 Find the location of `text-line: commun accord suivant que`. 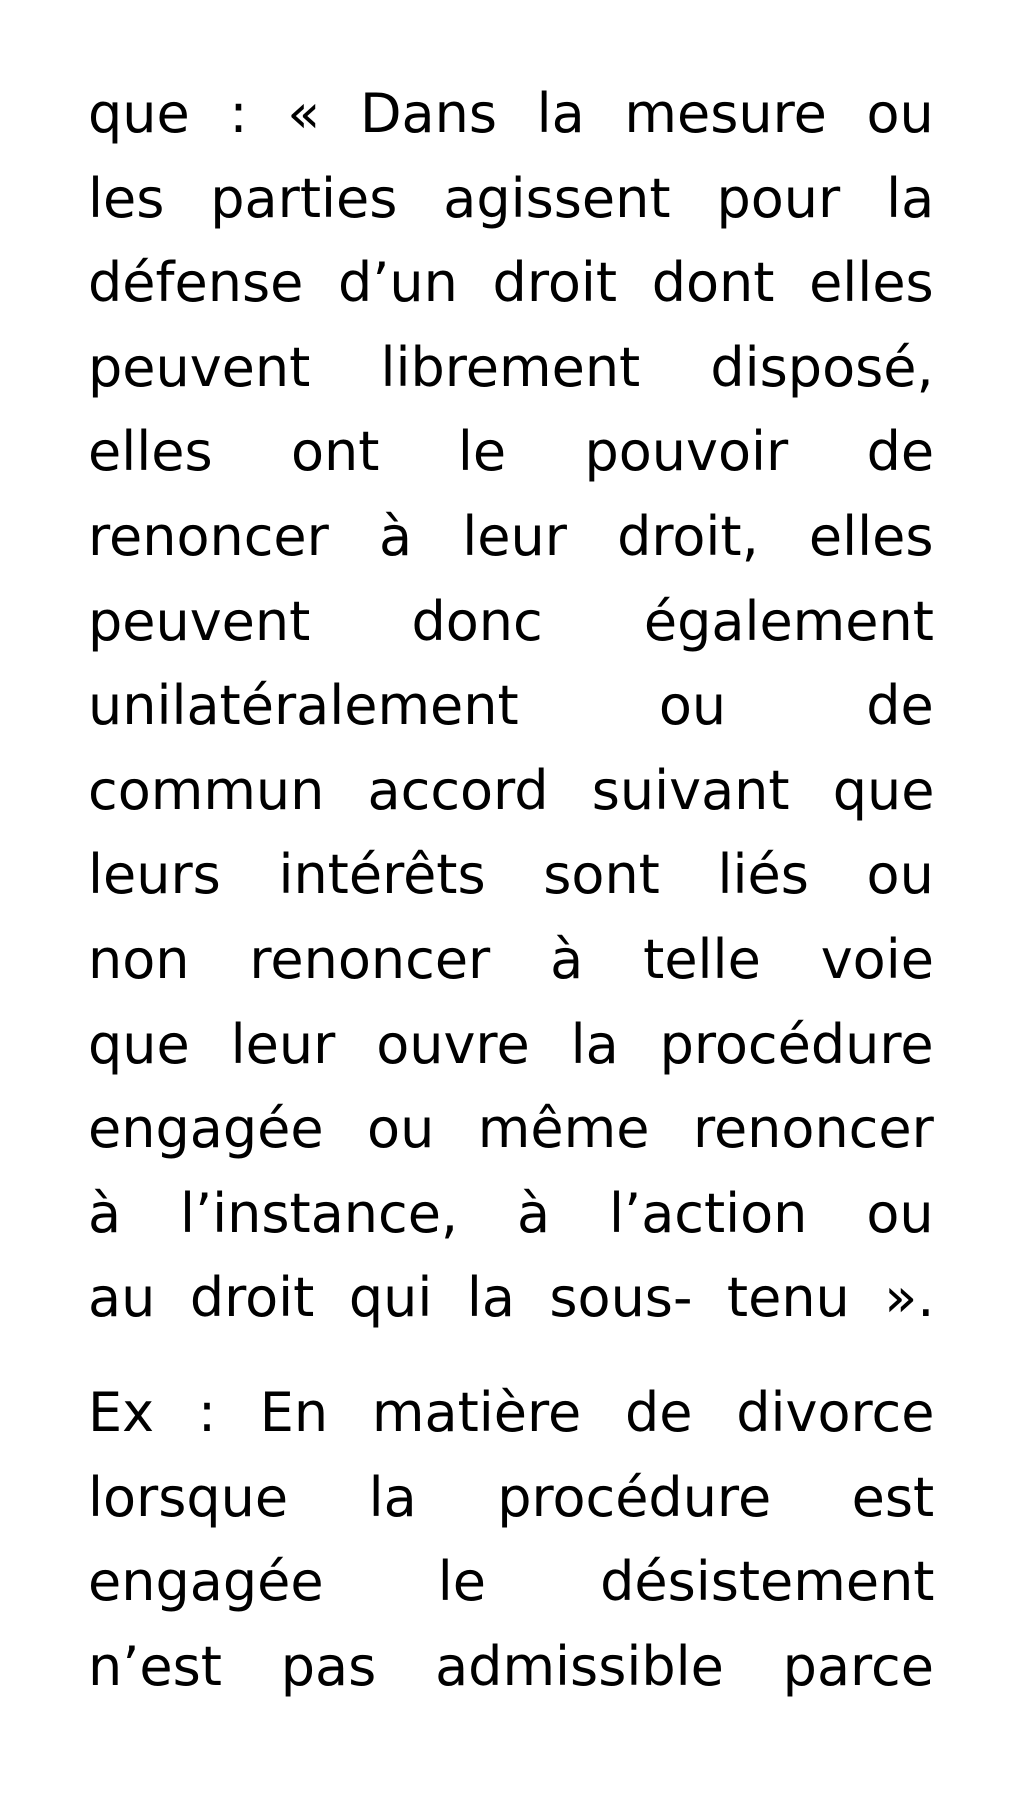

text-line: commun accord suivant que is located at coordinates (511, 790).